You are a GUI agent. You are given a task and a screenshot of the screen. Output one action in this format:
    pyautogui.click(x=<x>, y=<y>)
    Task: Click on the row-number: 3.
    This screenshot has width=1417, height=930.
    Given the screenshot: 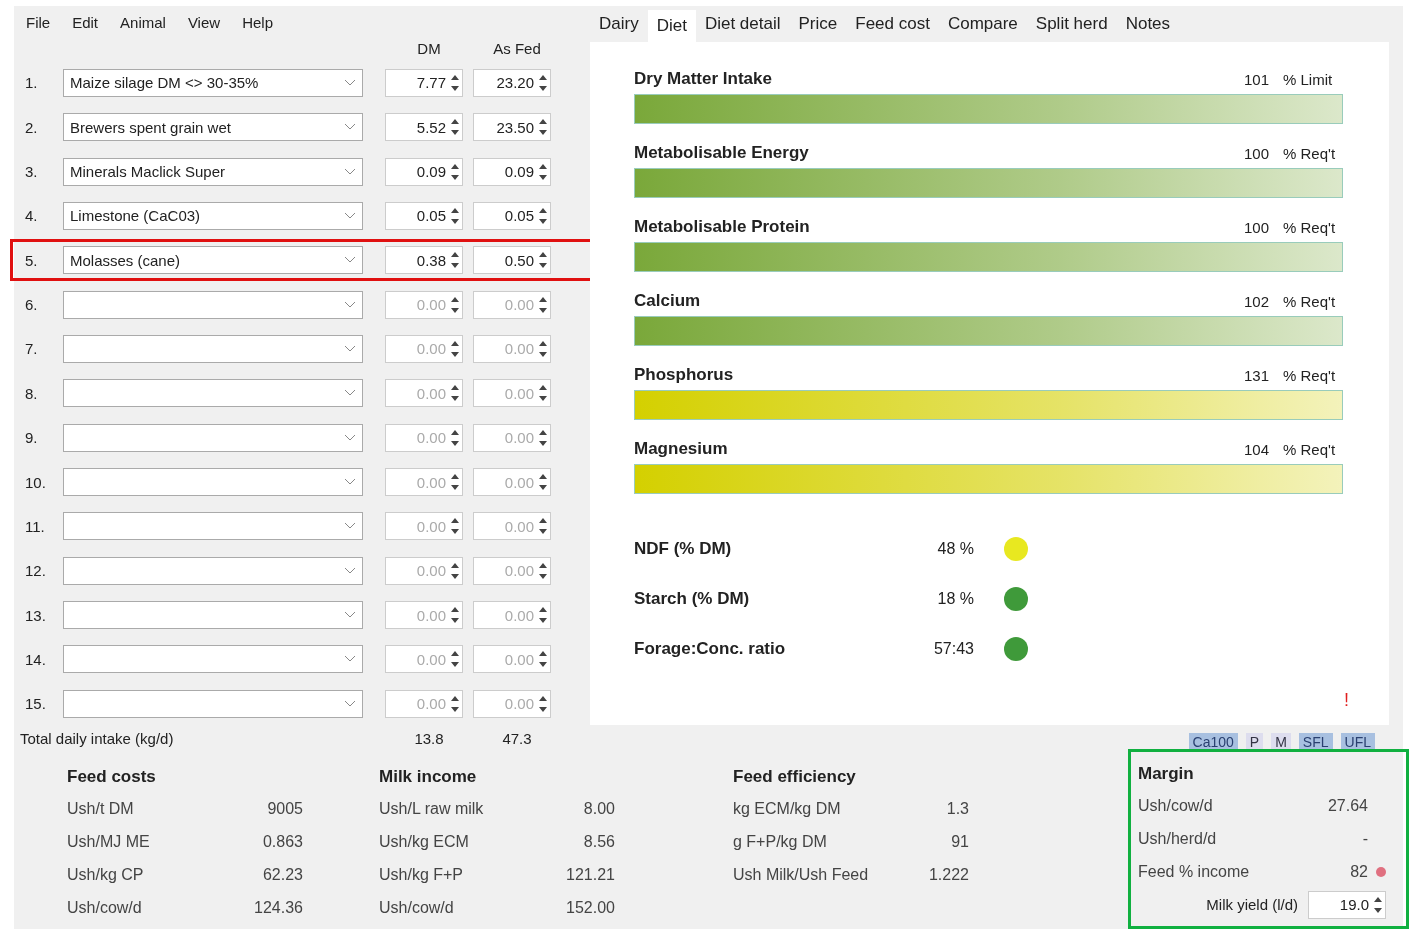 What is the action you would take?
    pyautogui.click(x=31, y=172)
    